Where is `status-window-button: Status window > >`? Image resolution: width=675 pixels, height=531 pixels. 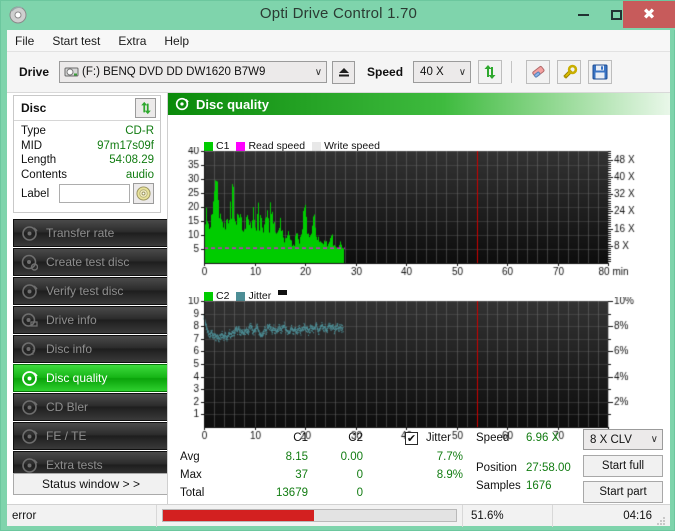
status-window-button: Status window > > is located at coordinates (91, 484).